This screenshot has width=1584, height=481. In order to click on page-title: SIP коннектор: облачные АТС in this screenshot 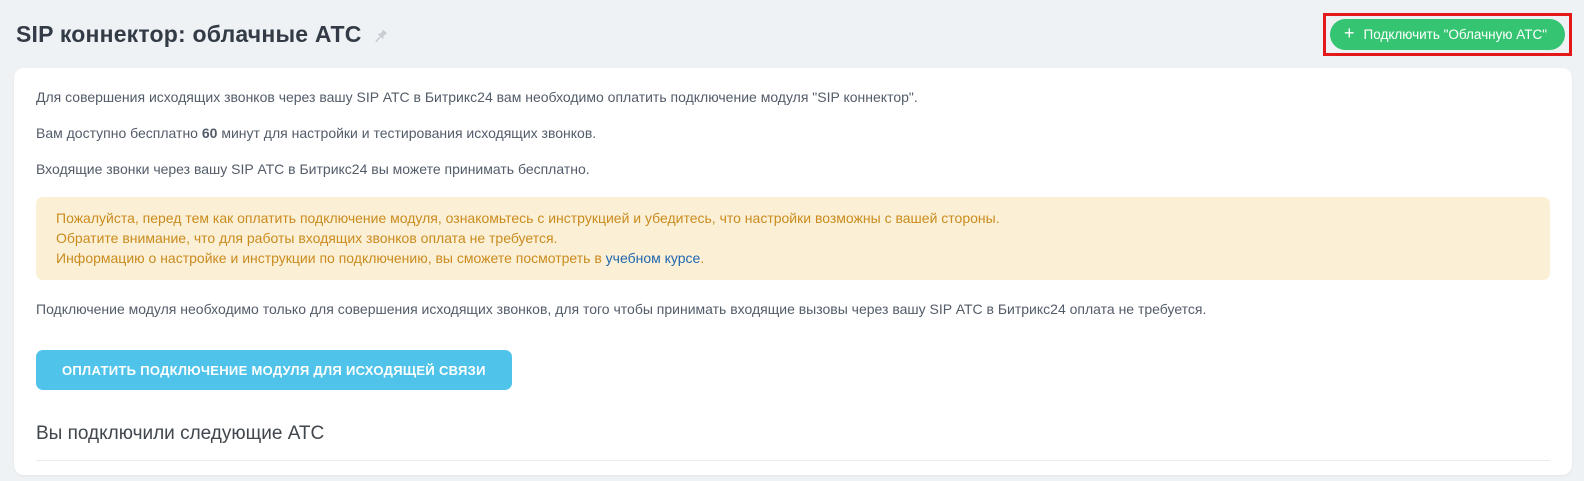, I will do `click(189, 33)`.